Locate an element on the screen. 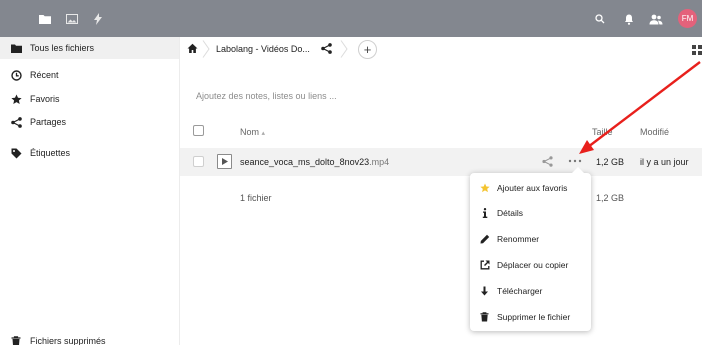 Image resolution: width=702 pixels, height=345 pixels. total-size-summary: 1,2 GB is located at coordinates (610, 198).